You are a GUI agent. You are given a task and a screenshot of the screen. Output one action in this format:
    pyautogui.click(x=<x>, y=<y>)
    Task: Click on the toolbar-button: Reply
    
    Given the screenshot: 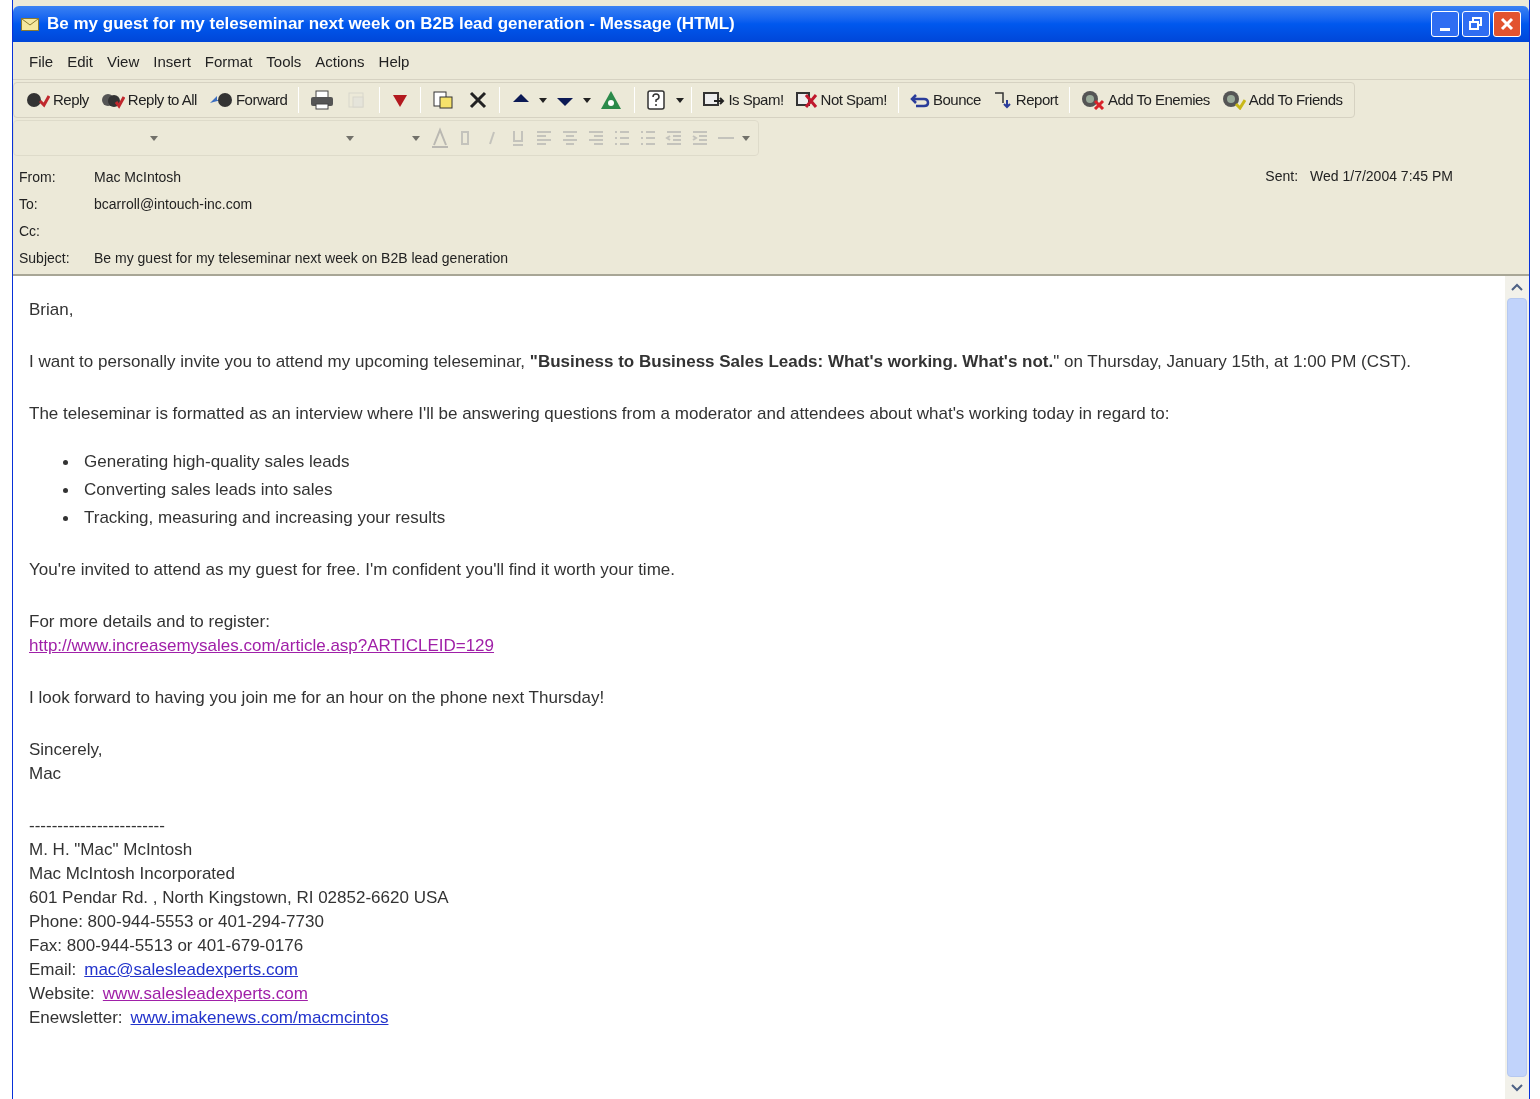 What is the action you would take?
    pyautogui.click(x=57, y=100)
    